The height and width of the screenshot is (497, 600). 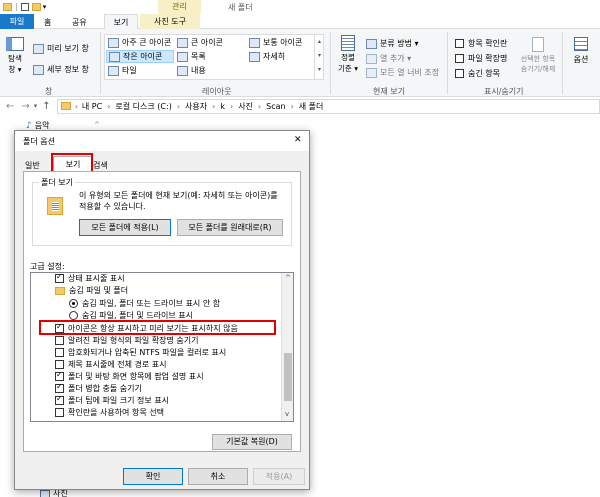 What do you see at coordinates (111, 364) in the screenshot?
I see `setting-full-path: 제목 표시줄에 전체 경로 표시` at bounding box center [111, 364].